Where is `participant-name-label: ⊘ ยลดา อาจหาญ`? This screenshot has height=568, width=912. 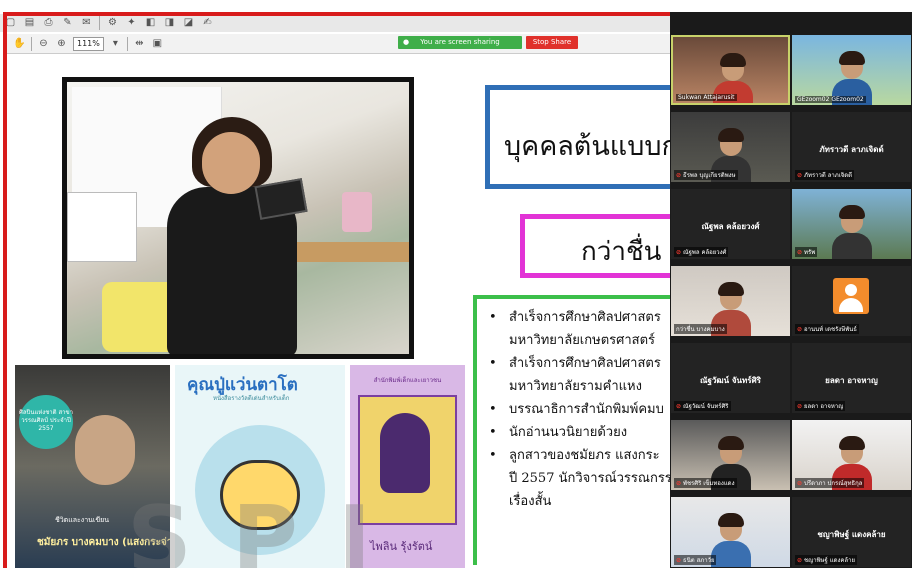
participant-name-label: ⊘ ยลดา อาจหาญ is located at coordinates (820, 406).